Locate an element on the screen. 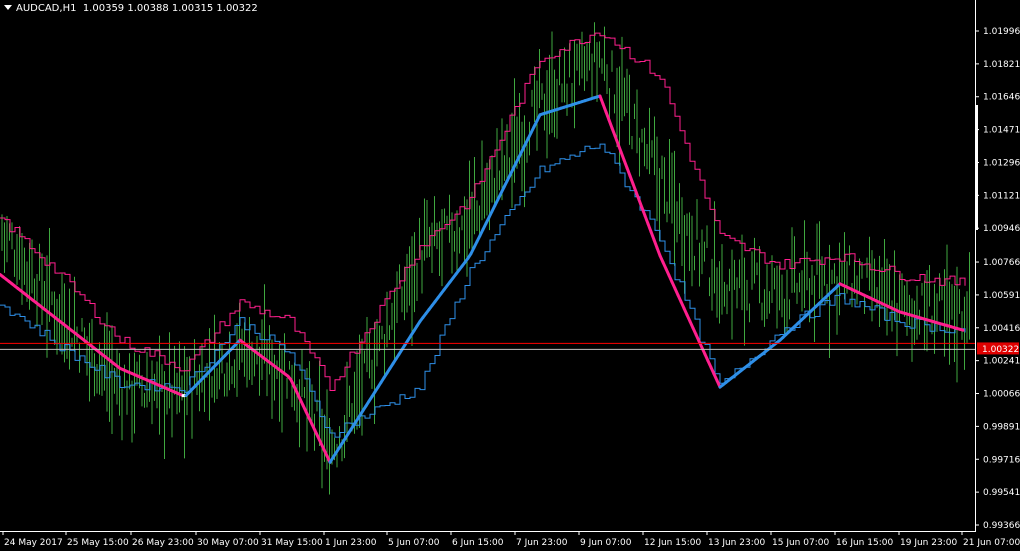 The image size is (1020, 551). price-scale-marker is located at coordinates (976, 167).